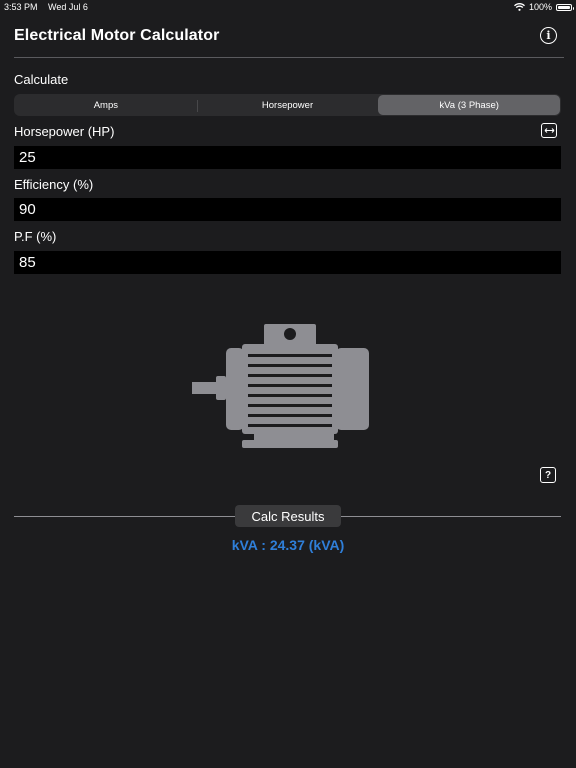  I want to click on efficiency-label: Efficiency (%), so click(54, 184).